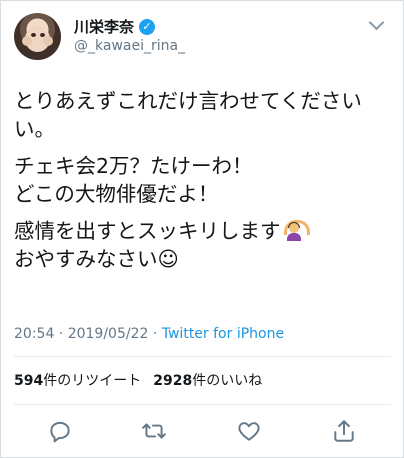  Describe the element at coordinates (60, 431) in the screenshot. I see `reply-icon` at that location.